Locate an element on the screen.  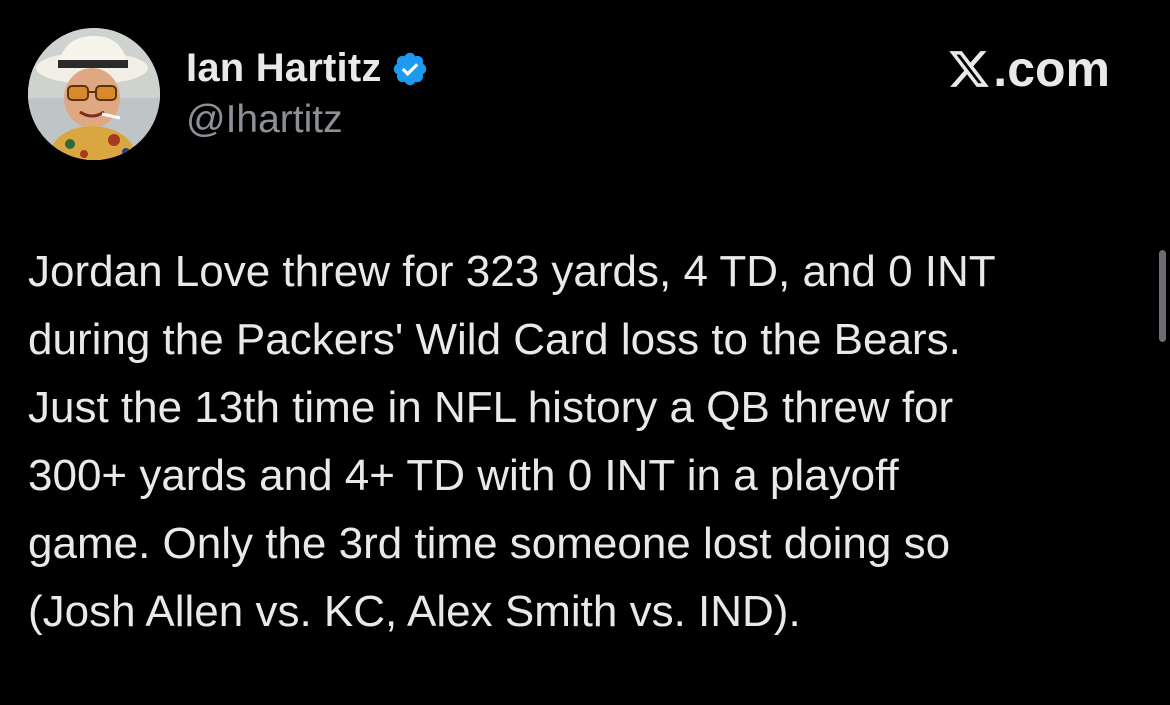
brand-watermark: .com is located at coordinates (1028, 69).